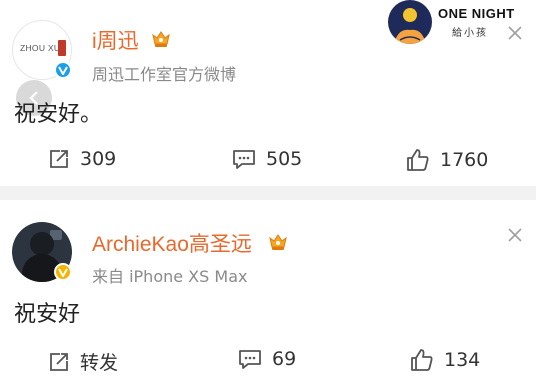  I want to click on comment-button: 505, so click(267, 159).